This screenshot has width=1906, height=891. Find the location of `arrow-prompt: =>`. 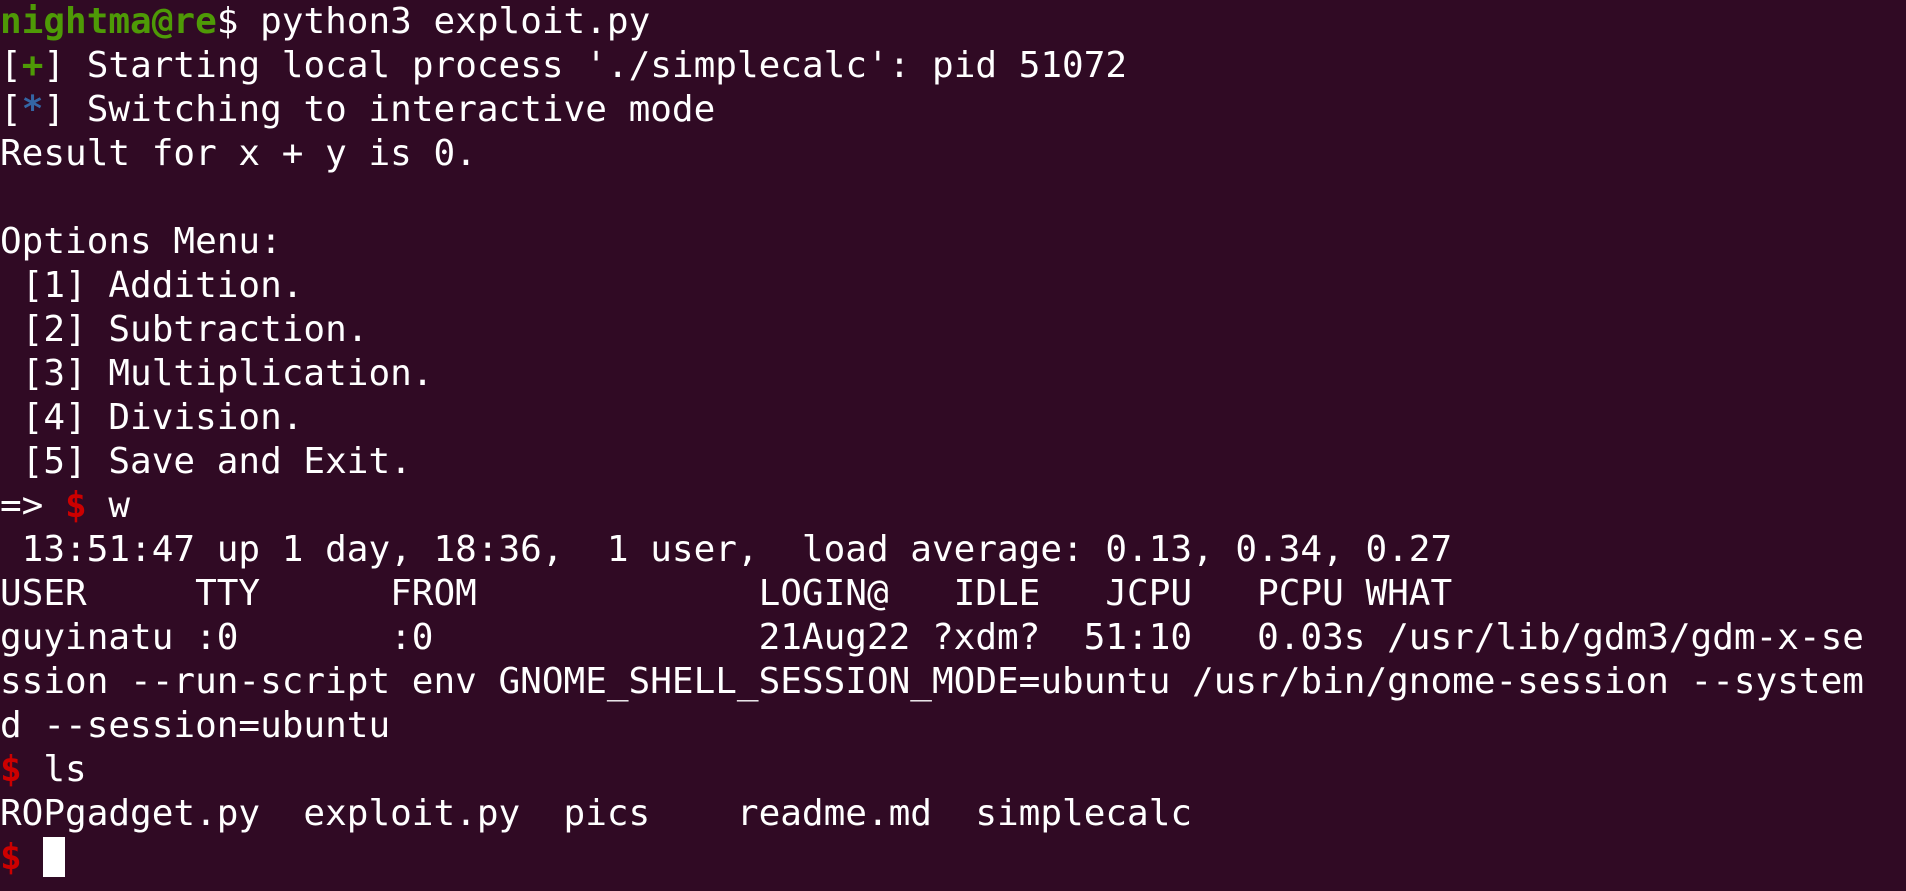

arrow-prompt: => is located at coordinates (33, 505).